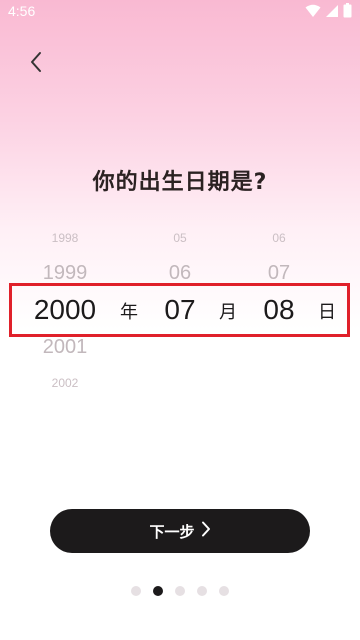 The width and height of the screenshot is (360, 640). I want to click on day-unit-label: 日, so click(327, 312).